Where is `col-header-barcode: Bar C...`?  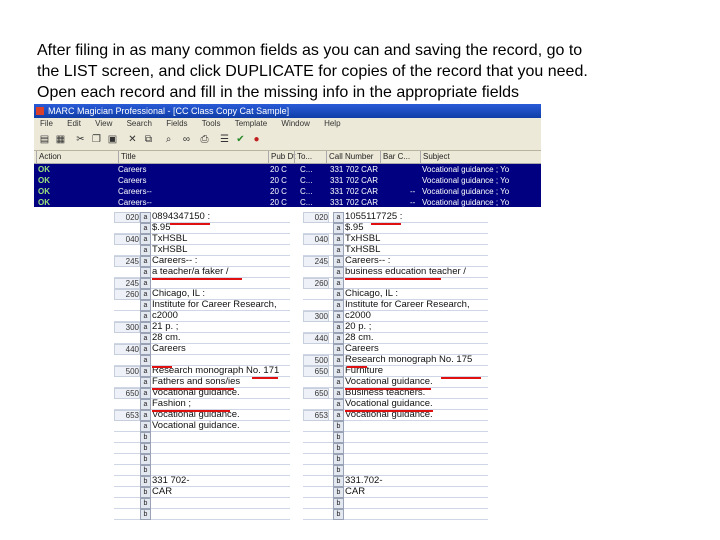
col-header-barcode: Bar C... is located at coordinates (395, 157).